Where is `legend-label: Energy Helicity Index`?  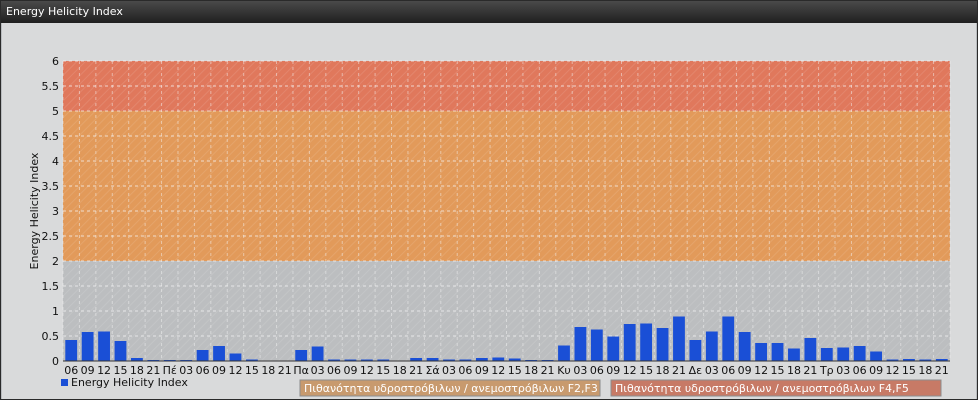
legend-label: Energy Helicity Index is located at coordinates (129, 382).